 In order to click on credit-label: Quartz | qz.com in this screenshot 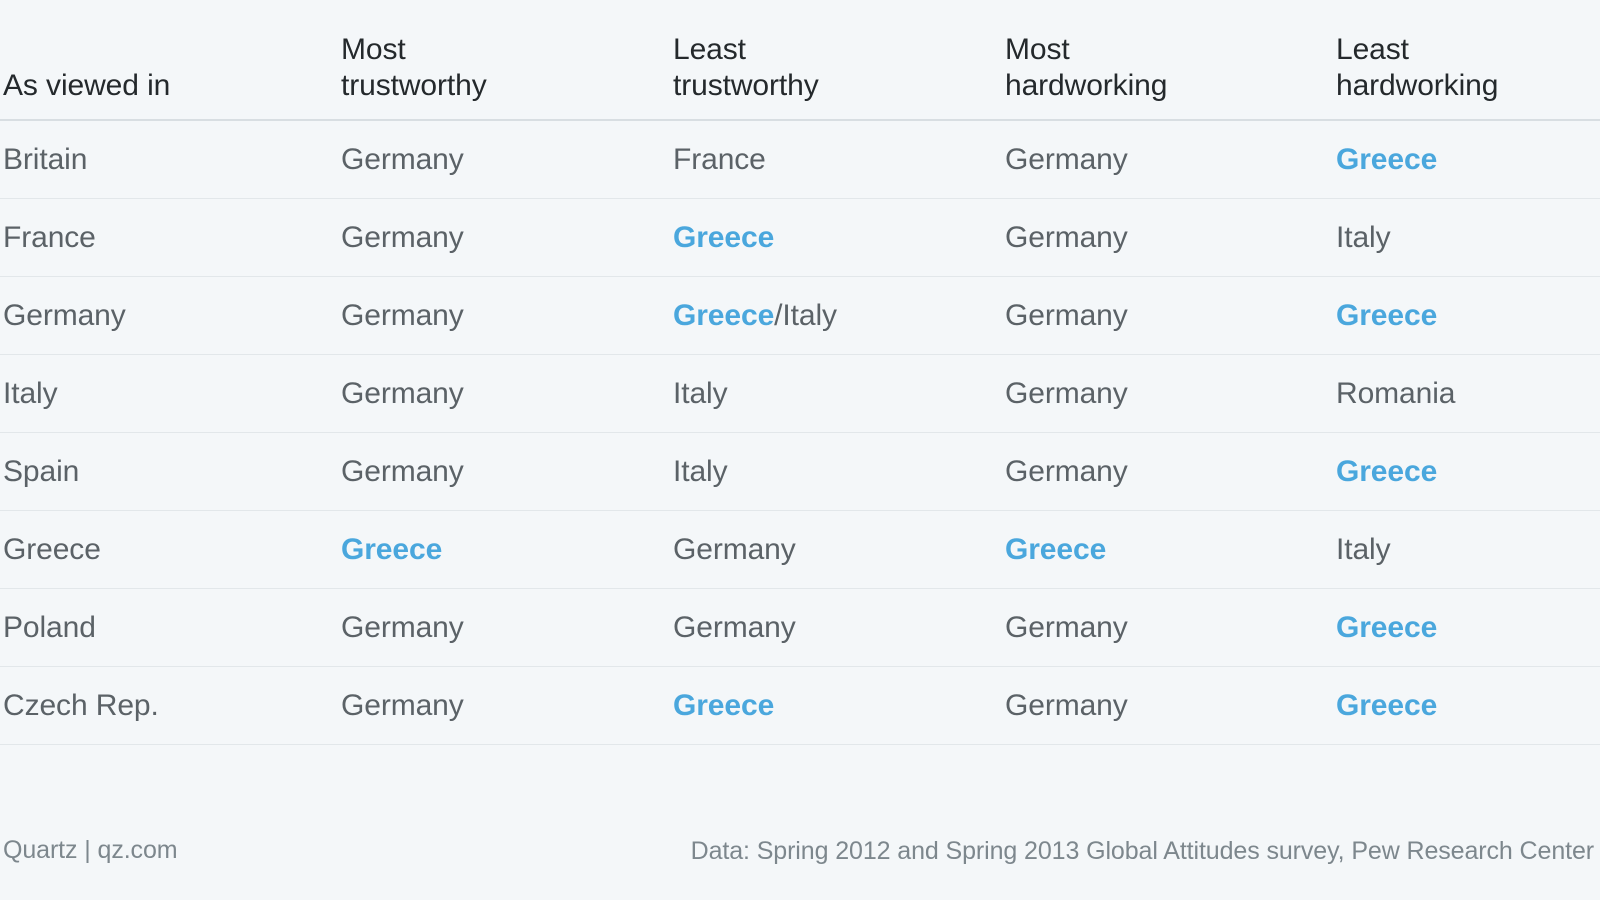, I will do `click(90, 849)`.